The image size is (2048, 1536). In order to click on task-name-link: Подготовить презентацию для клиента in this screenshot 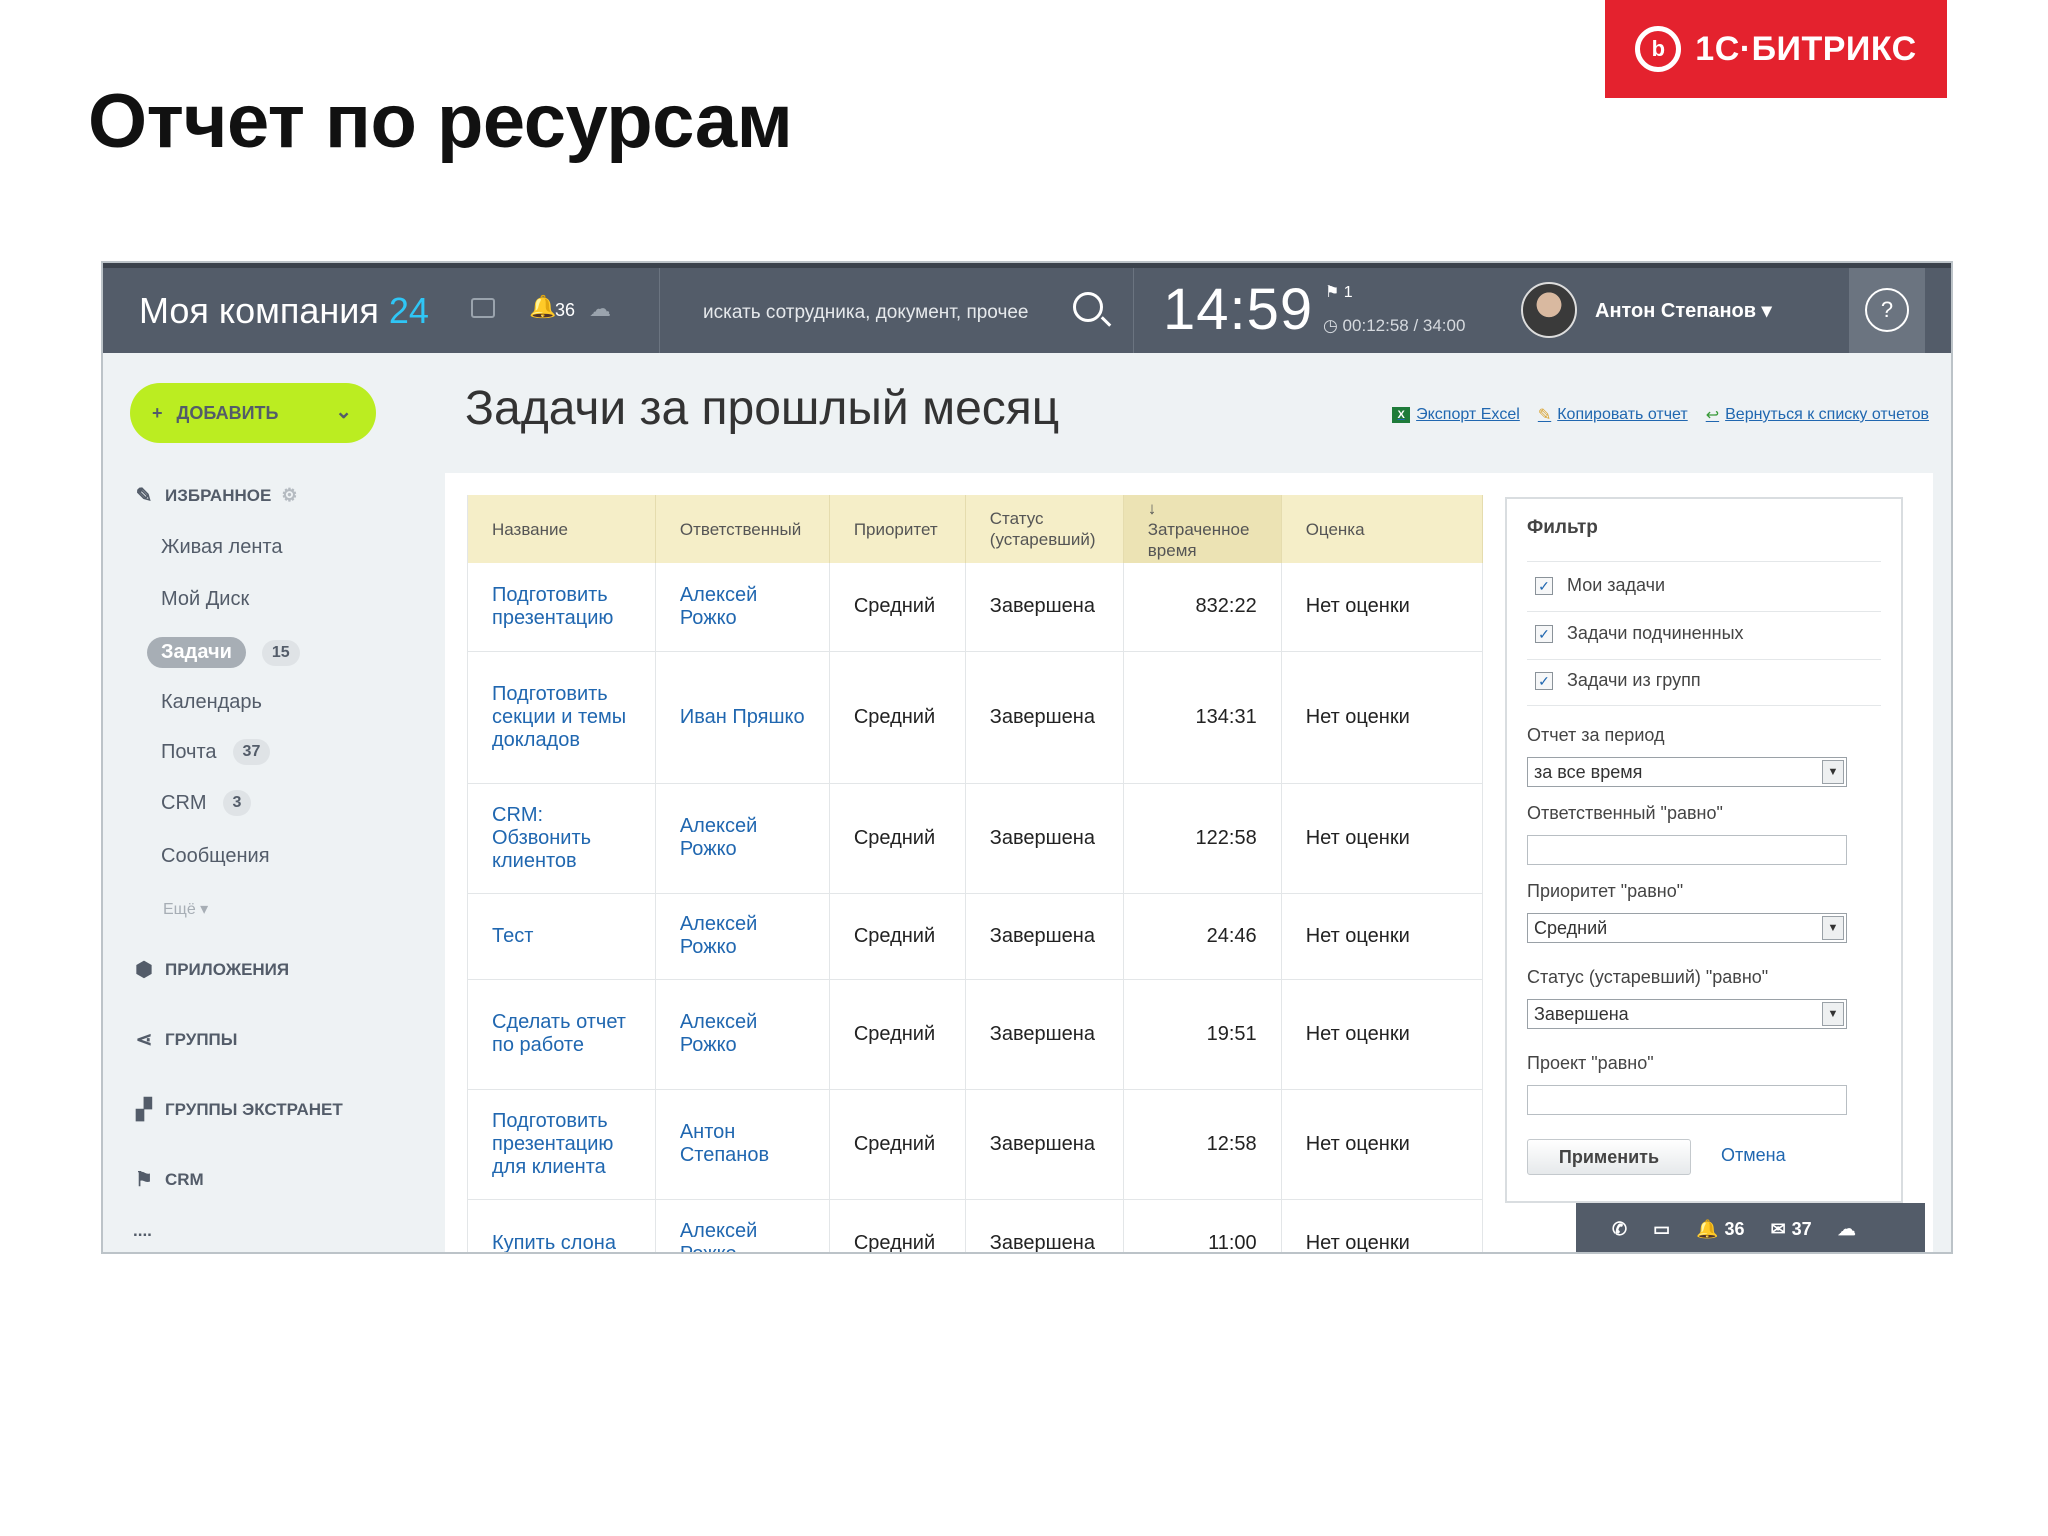, I will do `click(561, 1144)`.